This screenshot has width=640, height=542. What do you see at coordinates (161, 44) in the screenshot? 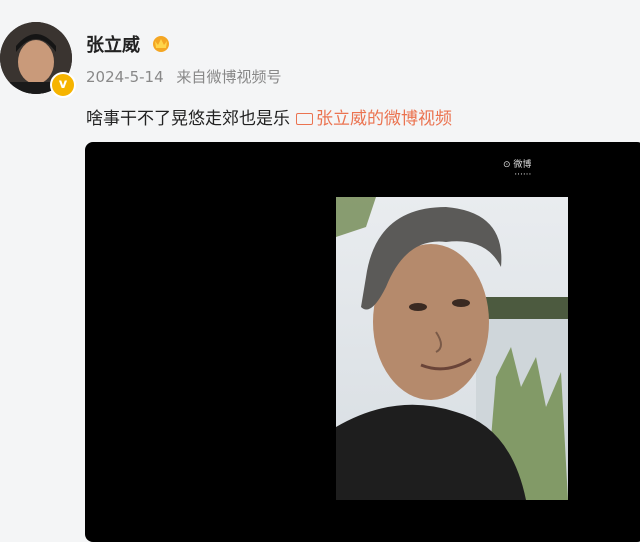
I see `crown-icon` at bounding box center [161, 44].